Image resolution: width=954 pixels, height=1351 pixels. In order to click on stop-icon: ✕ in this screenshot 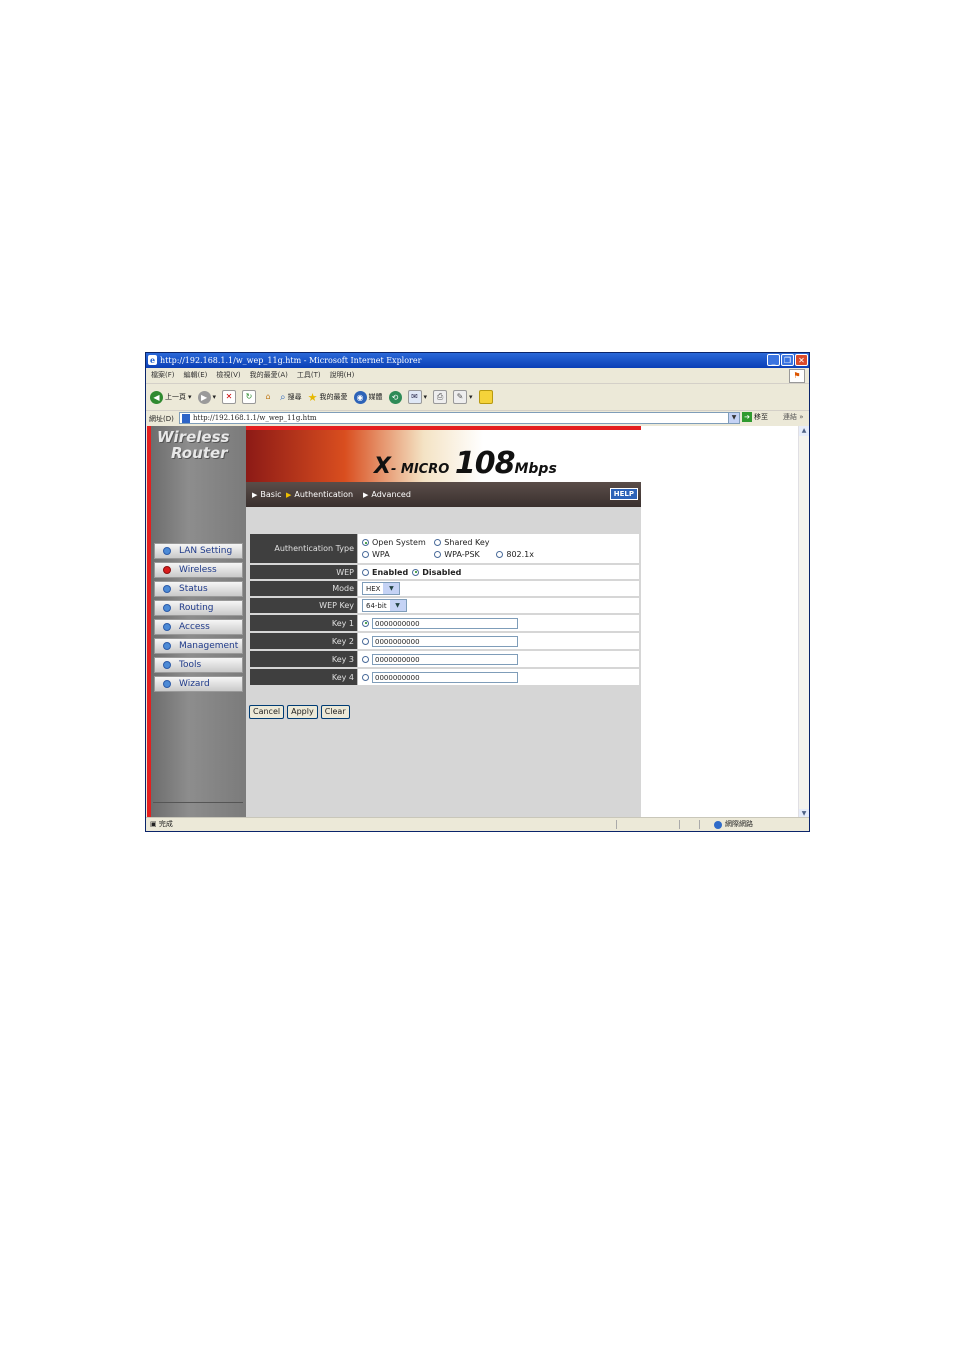, I will do `click(229, 397)`.